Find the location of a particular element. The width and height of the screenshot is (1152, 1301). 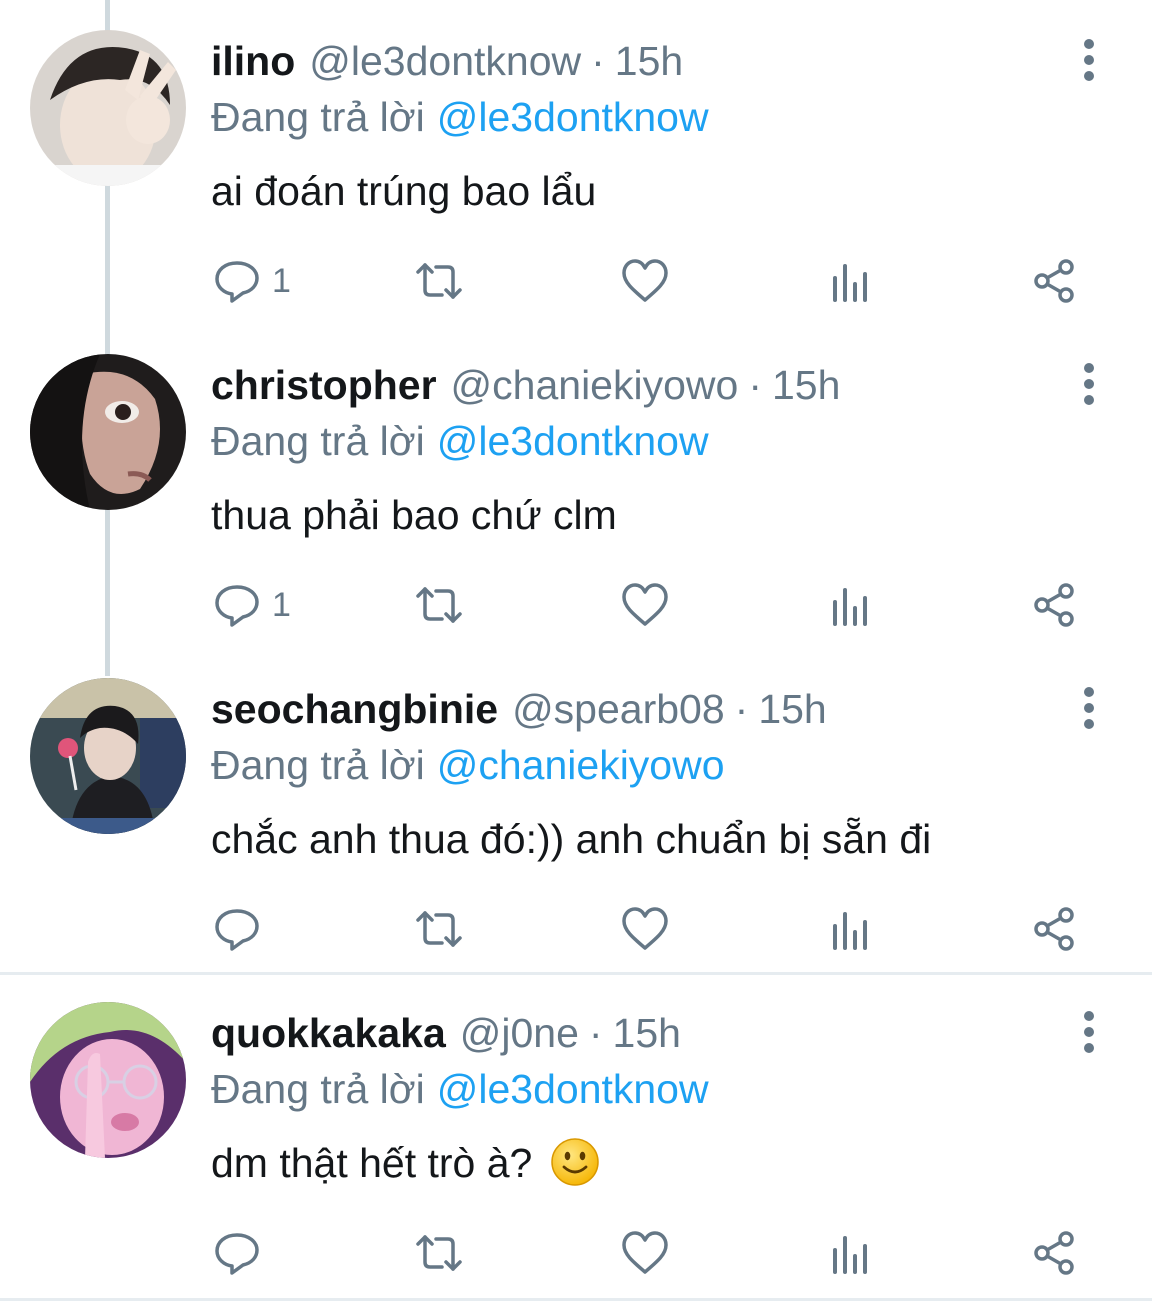

reply-mention-link: @chaniekiyowo is located at coordinates (581, 765).